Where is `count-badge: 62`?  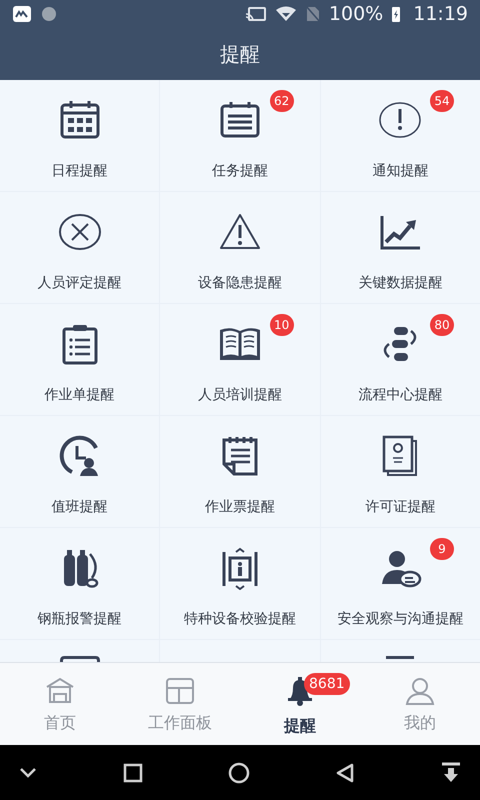
count-badge: 62 is located at coordinates (282, 101).